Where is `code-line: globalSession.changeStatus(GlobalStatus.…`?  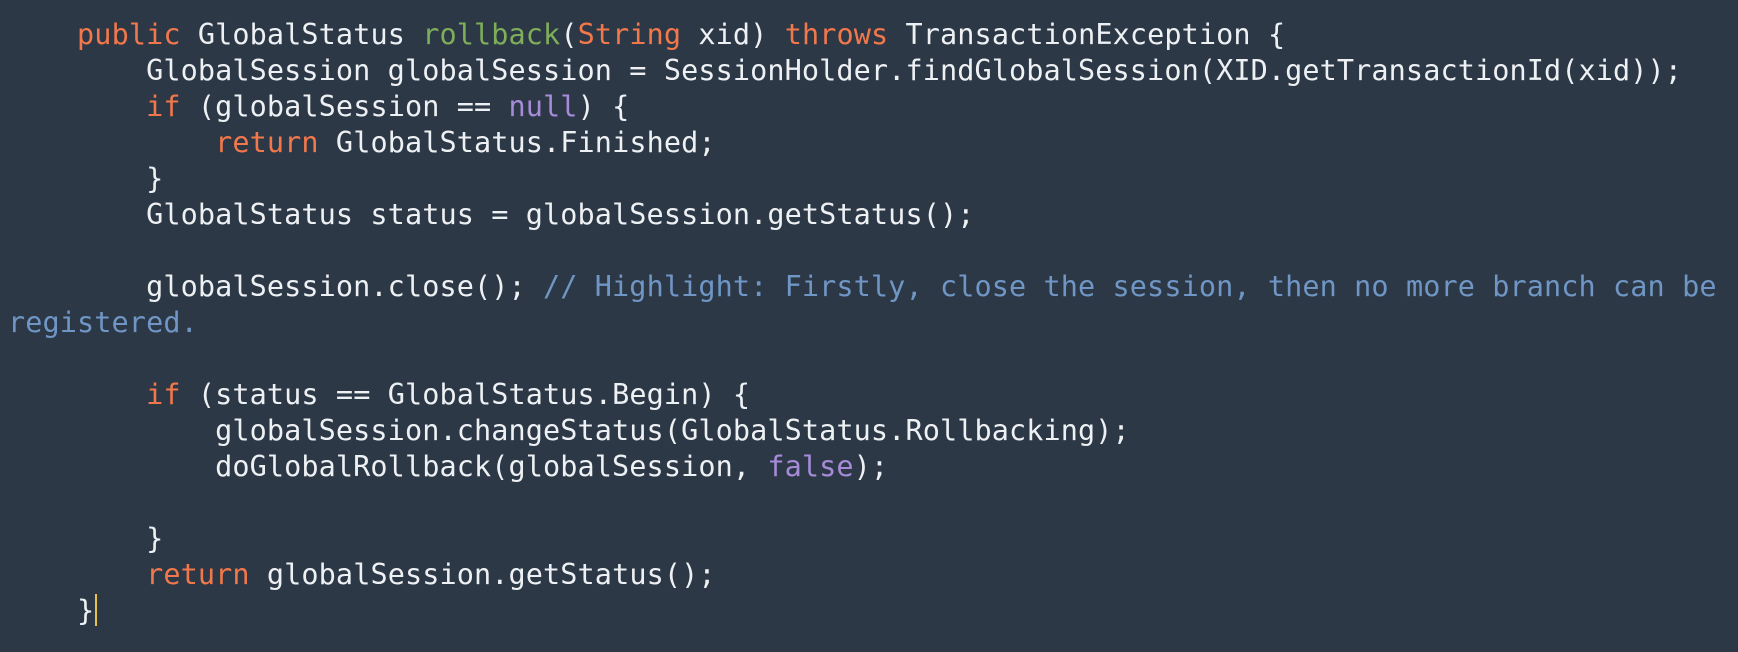 code-line: globalSession.changeStatus(GlobalStatus.… is located at coordinates (869, 431).